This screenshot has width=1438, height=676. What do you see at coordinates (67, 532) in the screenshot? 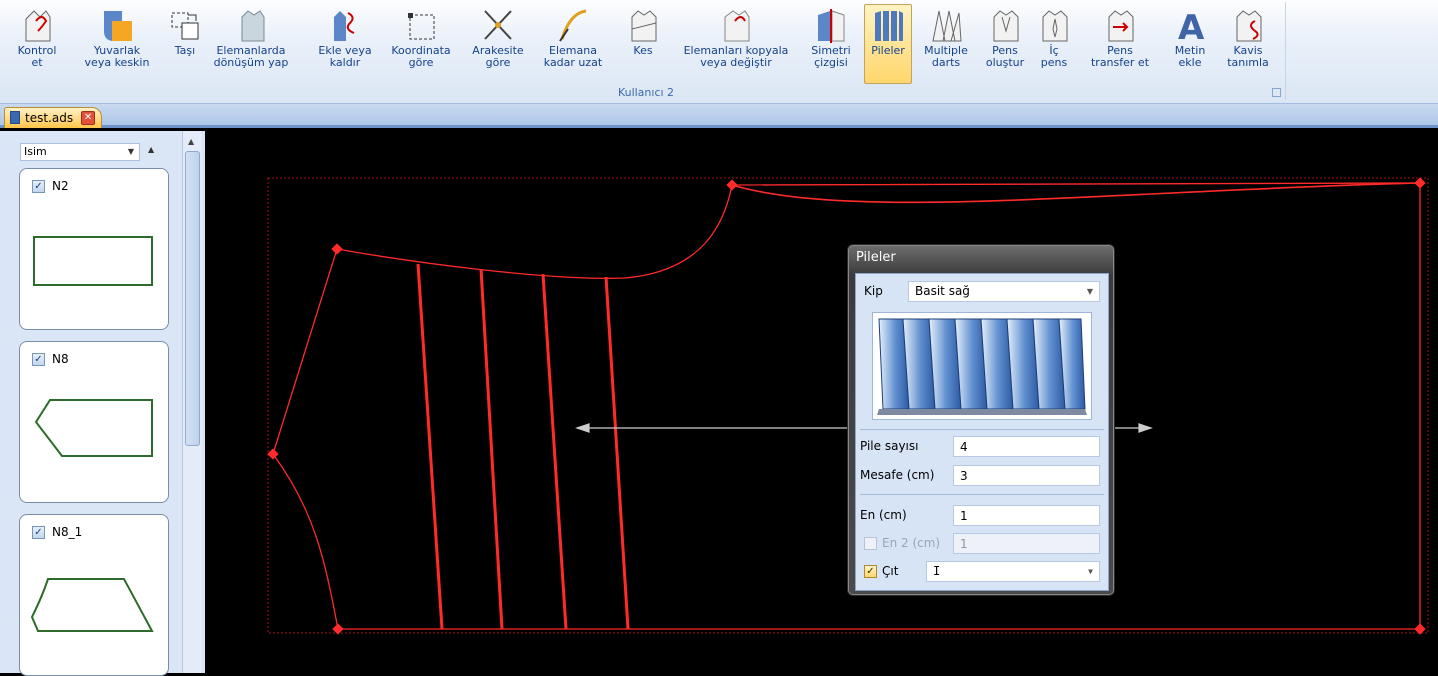
I see `piece-name: N8_1` at bounding box center [67, 532].